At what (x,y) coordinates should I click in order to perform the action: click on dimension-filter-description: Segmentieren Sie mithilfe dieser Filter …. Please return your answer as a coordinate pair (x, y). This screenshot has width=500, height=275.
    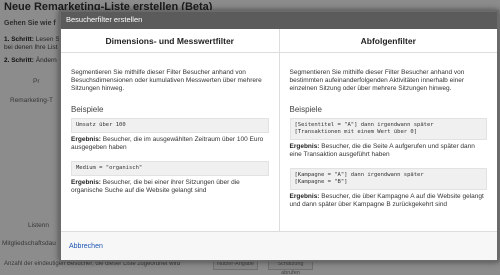
    Looking at the image, I should click on (166, 80).